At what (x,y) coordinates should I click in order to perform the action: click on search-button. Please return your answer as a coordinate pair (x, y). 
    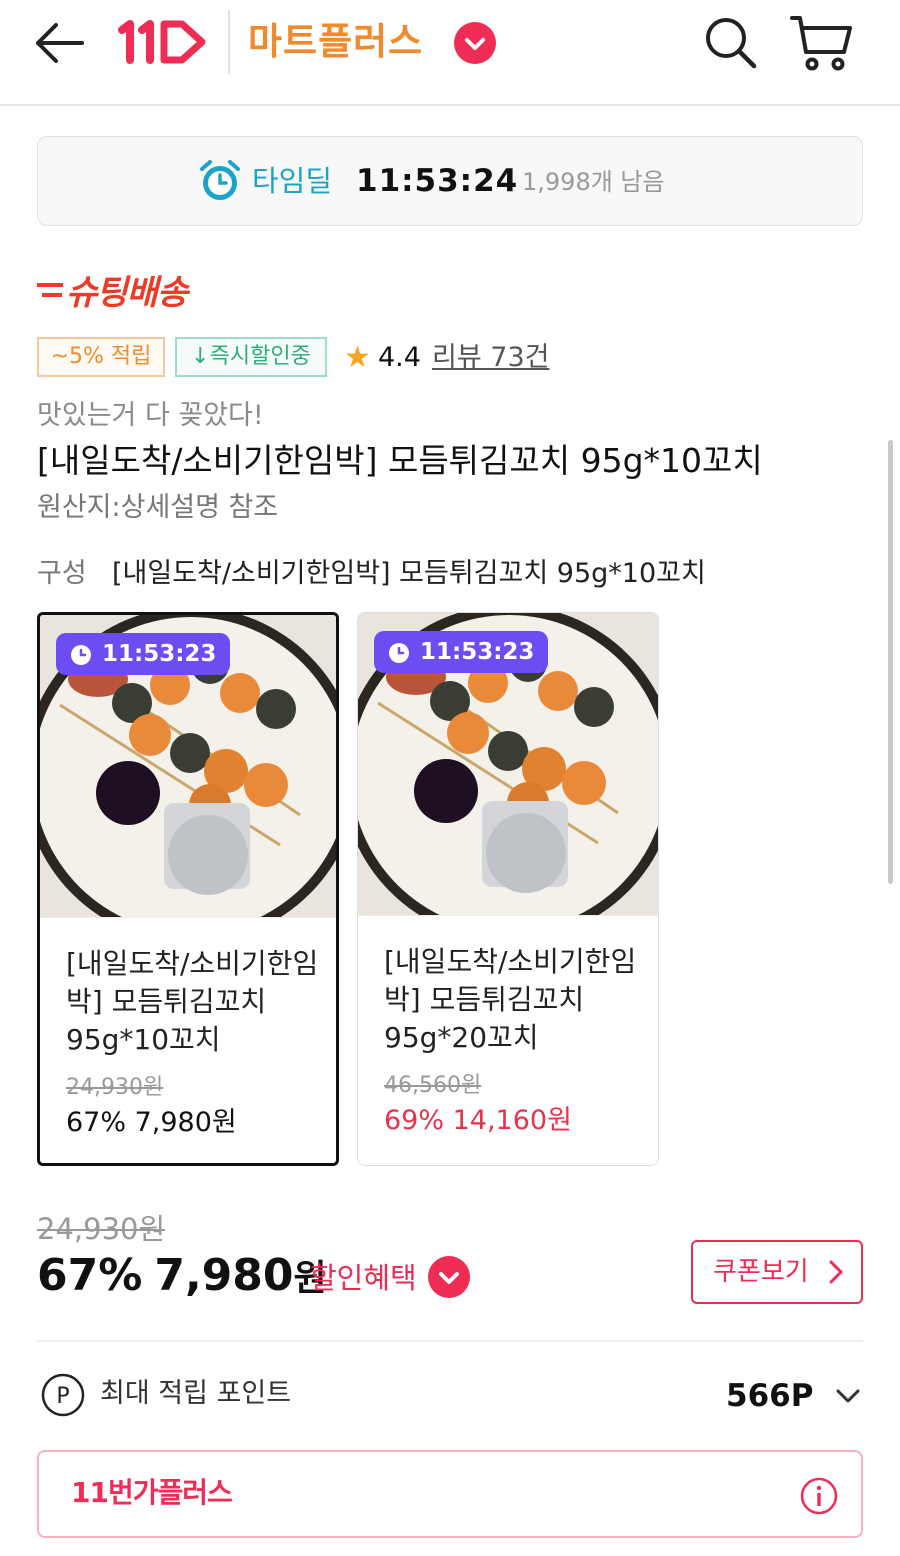
    Looking at the image, I should click on (730, 42).